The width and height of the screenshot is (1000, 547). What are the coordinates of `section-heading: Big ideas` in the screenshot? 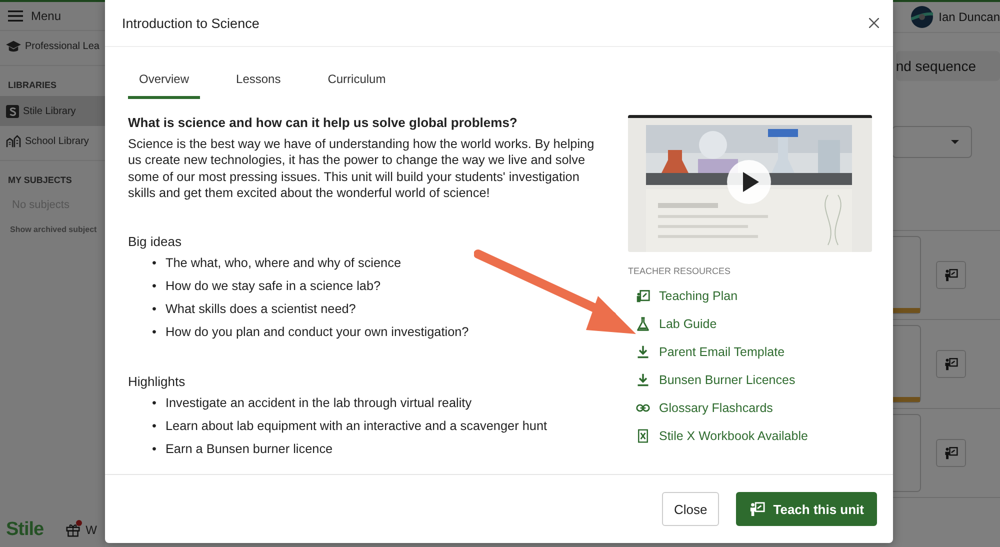 It's located at (155, 242).